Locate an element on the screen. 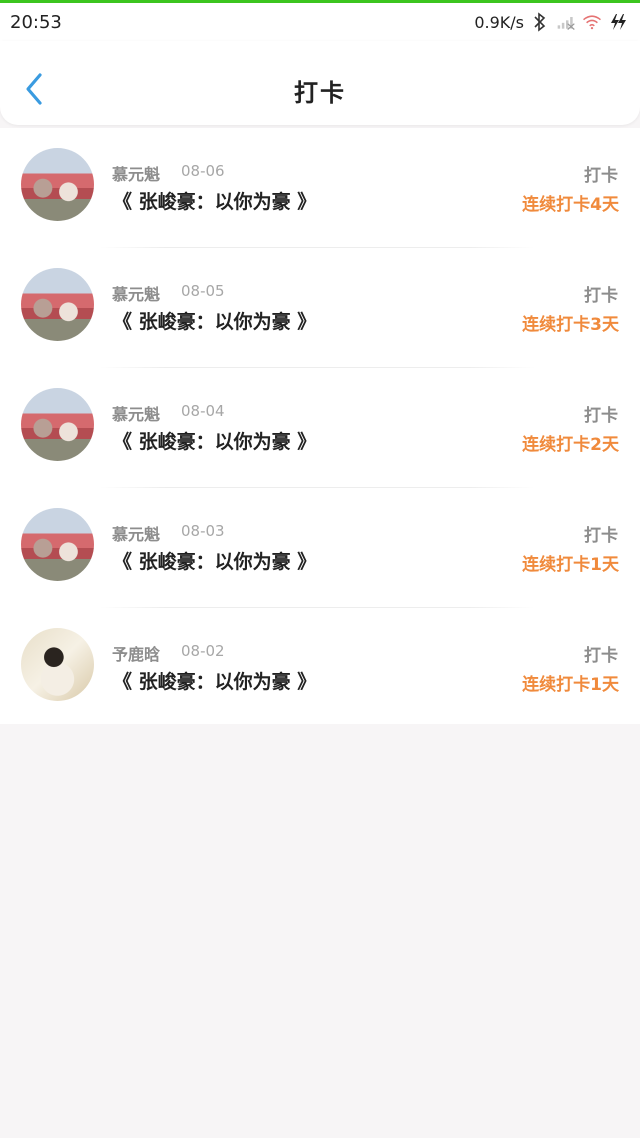 The image size is (640, 1138). checkin-row: 慕元魁 08-04 《 张峻豪：以你为豪 》 打卡 连续打卡2天 is located at coordinates (320, 428).